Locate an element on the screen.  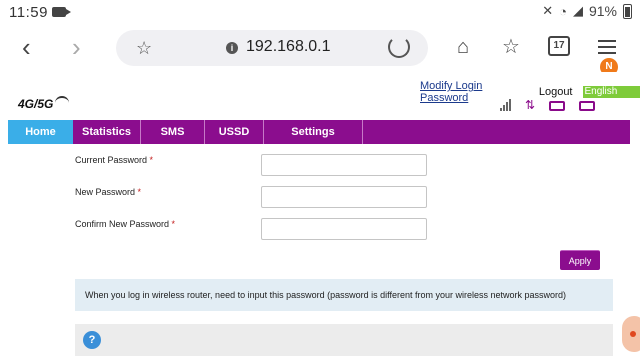
current-password-label: Current Password * is located at coordinates (114, 160).